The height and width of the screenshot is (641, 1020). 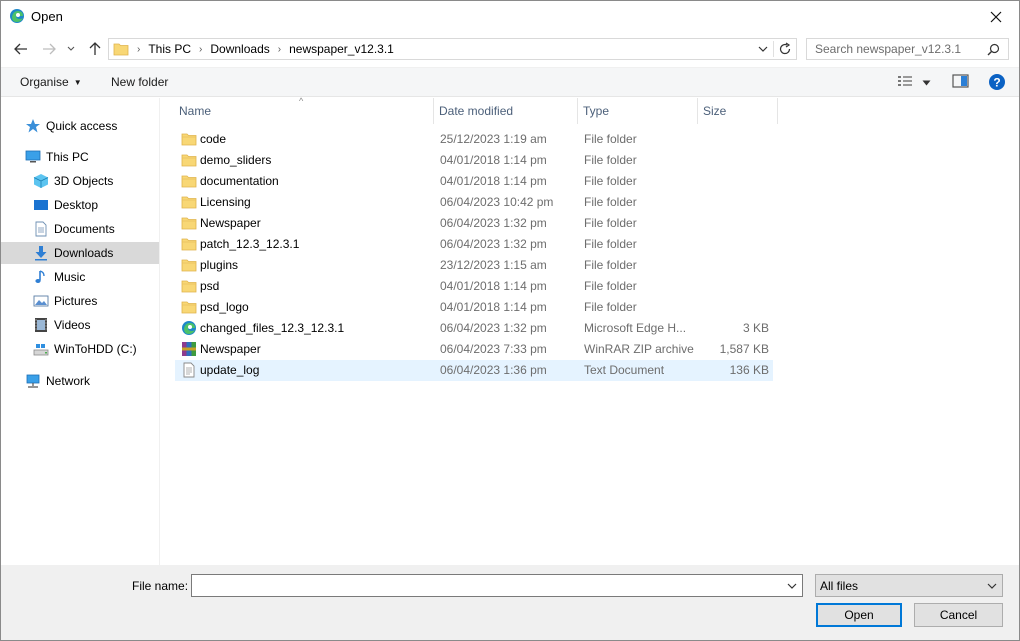 I want to click on drive-icon, so click(x=41, y=349).